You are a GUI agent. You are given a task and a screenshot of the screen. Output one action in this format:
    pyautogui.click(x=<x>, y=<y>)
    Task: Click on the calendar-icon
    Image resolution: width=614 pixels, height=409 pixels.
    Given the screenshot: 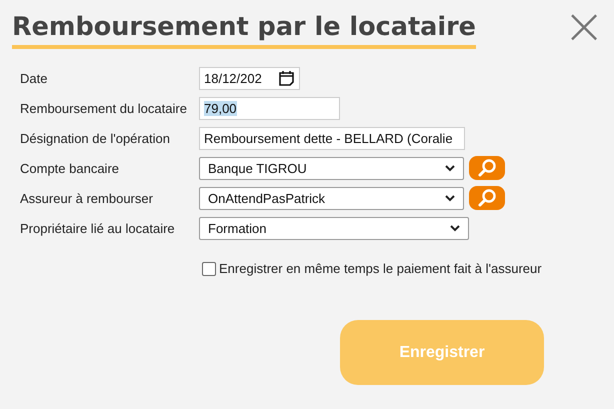 What is the action you would take?
    pyautogui.click(x=286, y=78)
    